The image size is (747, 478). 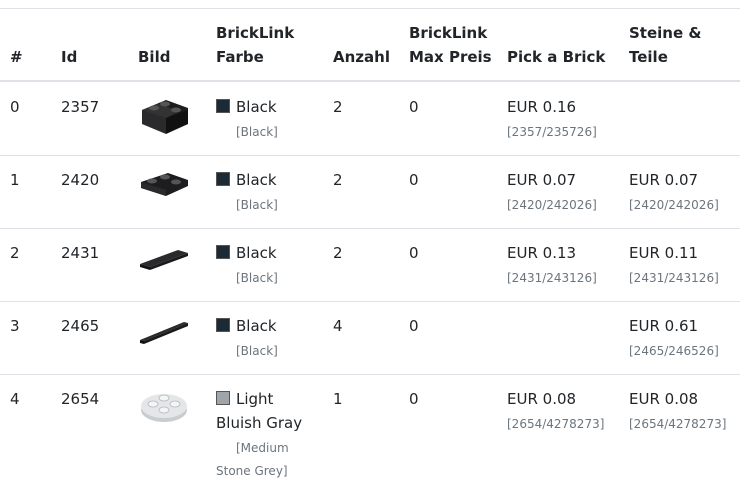 What do you see at coordinates (542, 107) in the screenshot?
I see `pab-price: EUR 0.16` at bounding box center [542, 107].